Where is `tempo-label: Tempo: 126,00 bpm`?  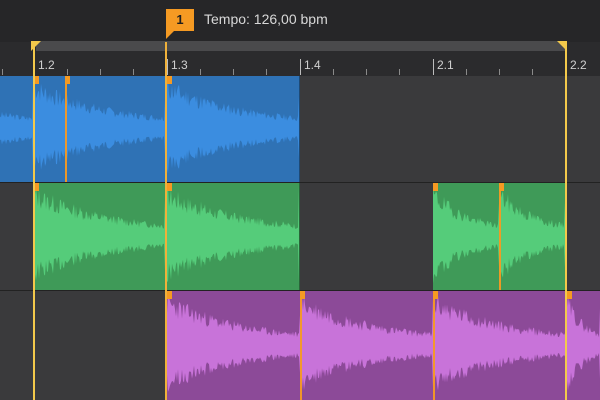 tempo-label: Tempo: 126,00 bpm is located at coordinates (266, 19).